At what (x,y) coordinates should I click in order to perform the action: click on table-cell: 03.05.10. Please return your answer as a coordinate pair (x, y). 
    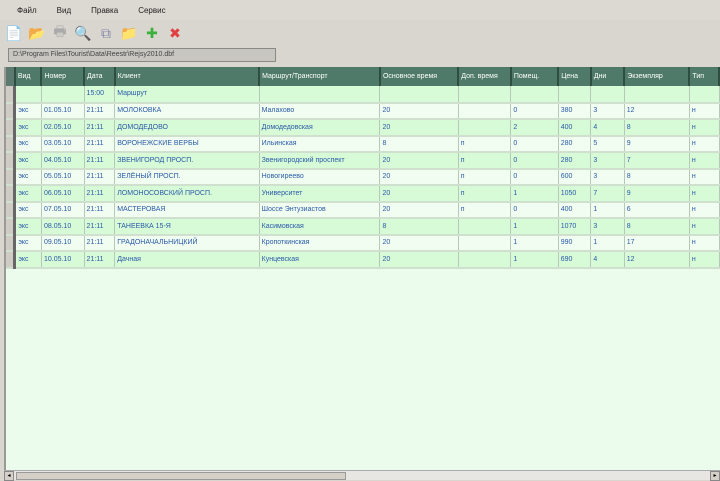
    Looking at the image, I should click on (63, 144).